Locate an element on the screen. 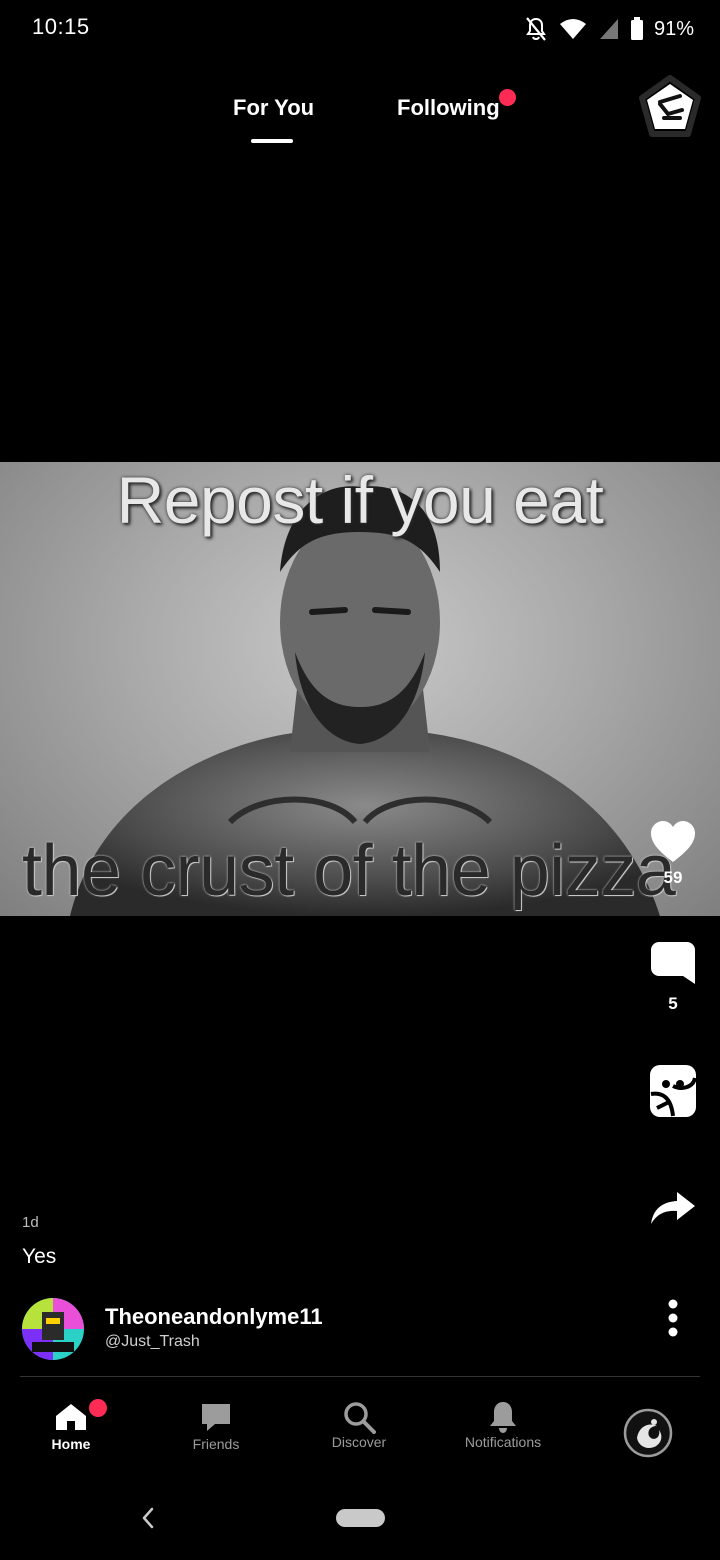 This screenshot has width=720, height=1560. active-tab-indicator is located at coordinates (272, 141).